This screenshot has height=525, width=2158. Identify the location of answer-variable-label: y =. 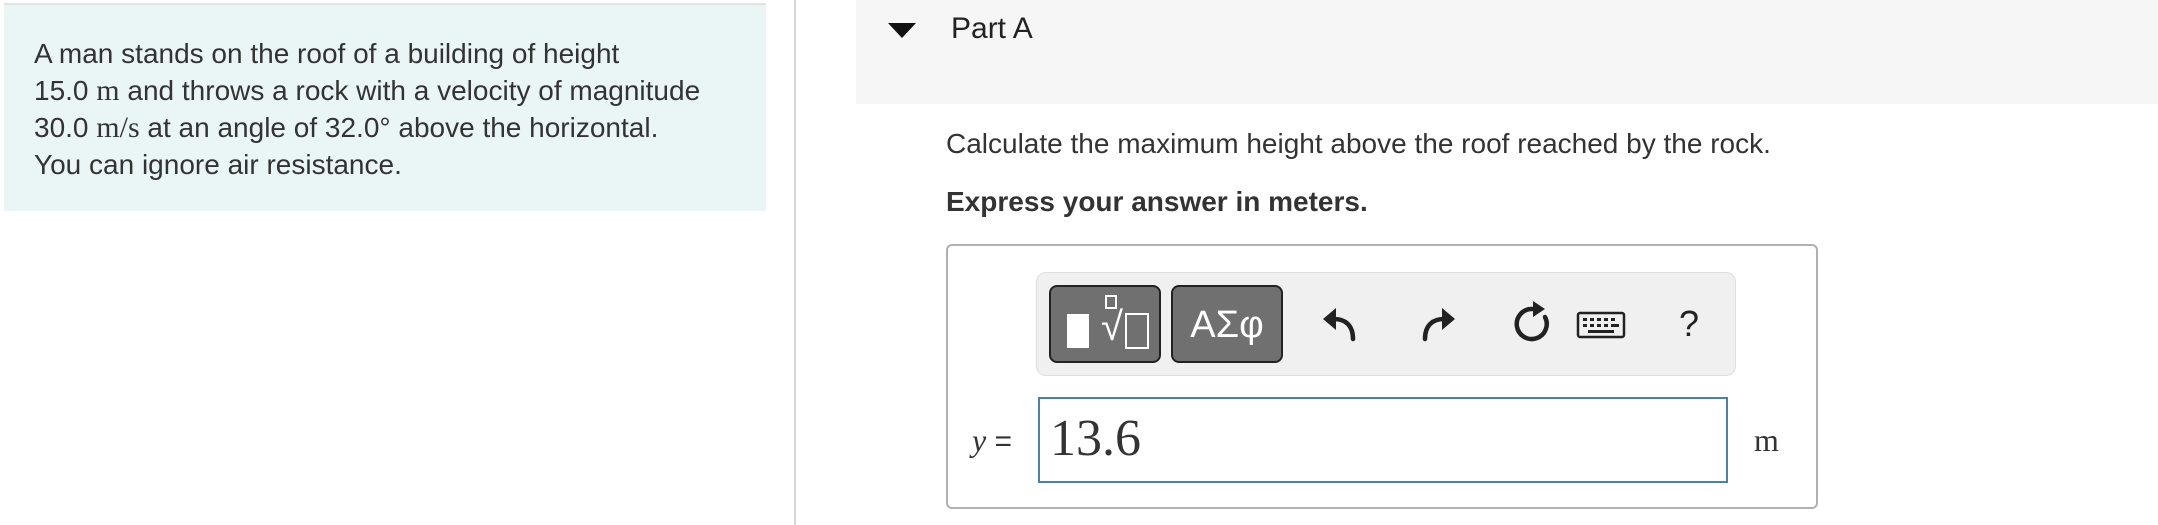
(992, 440).